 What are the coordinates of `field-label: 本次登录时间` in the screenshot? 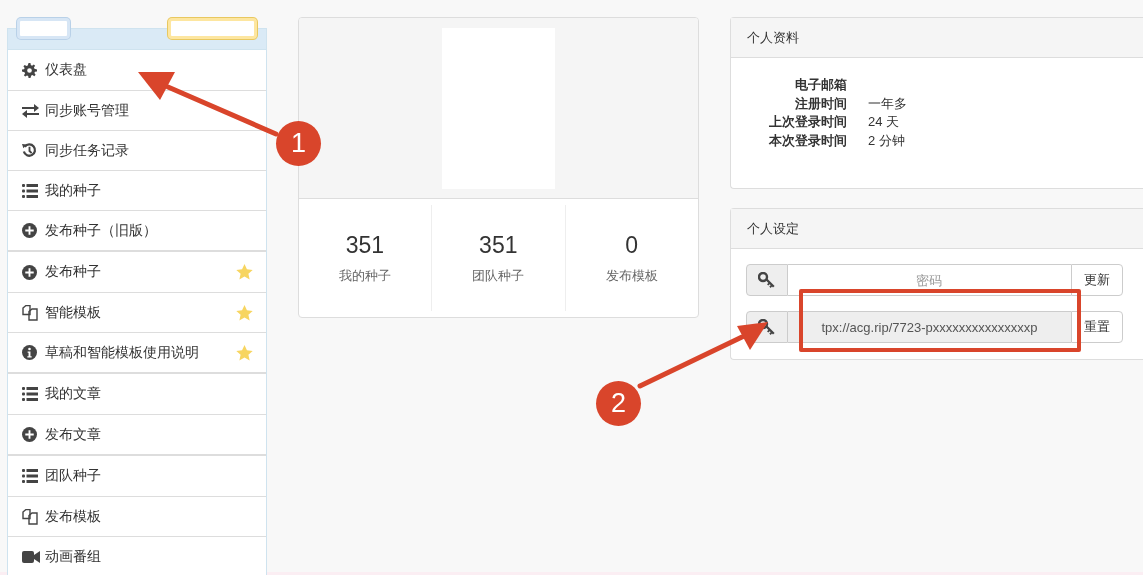 It's located at (807, 140).